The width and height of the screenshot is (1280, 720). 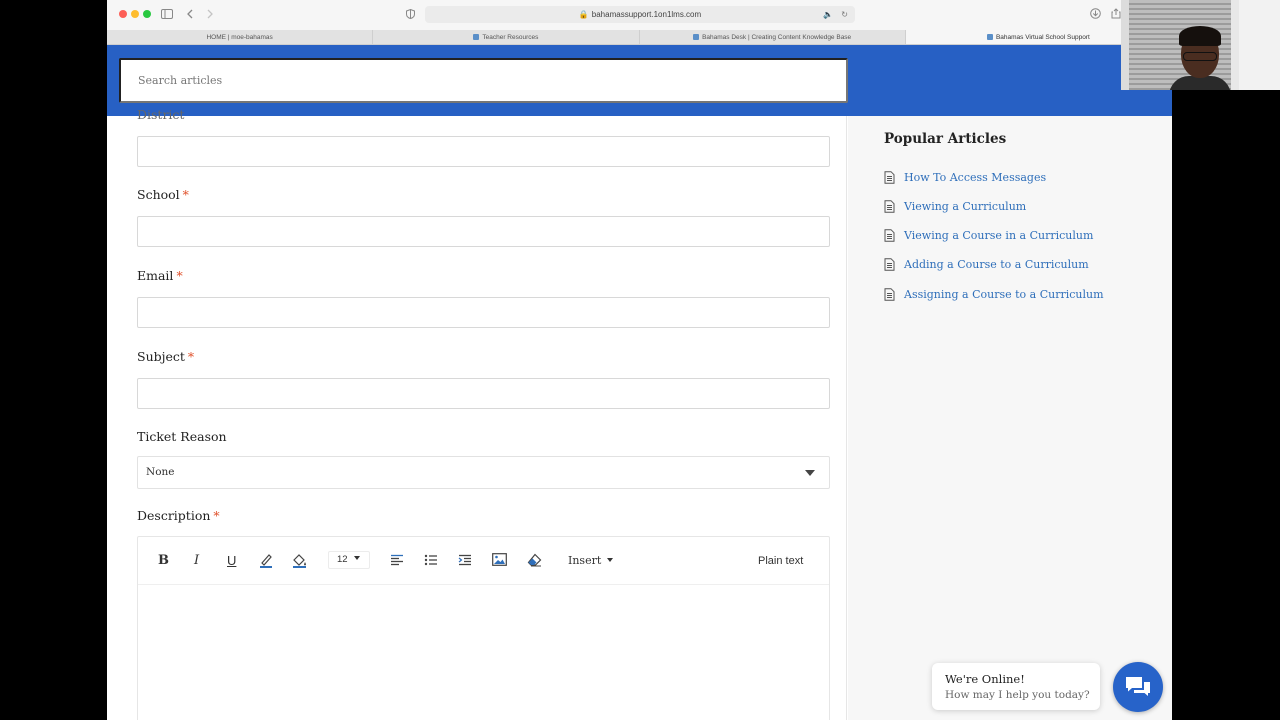 I want to click on glasses, so click(x=1200, y=56).